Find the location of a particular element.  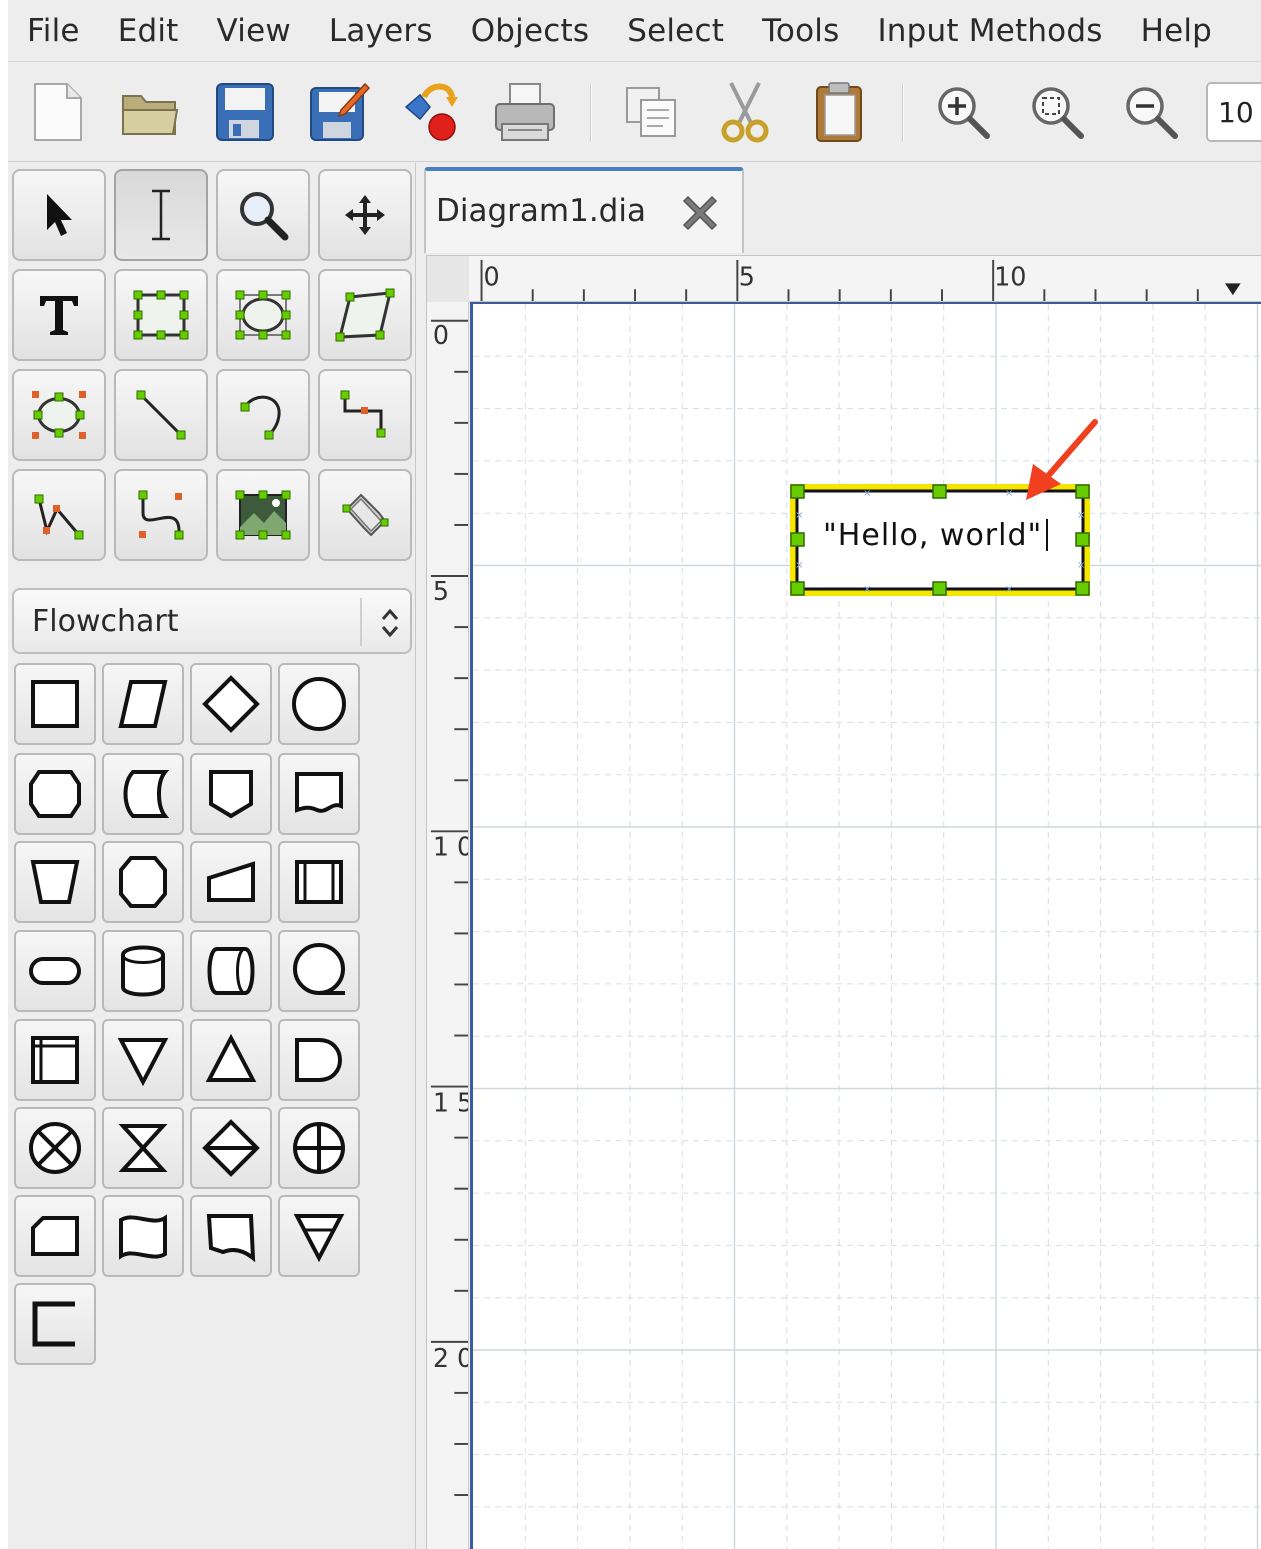

shape-extract is located at coordinates (231, 1060).